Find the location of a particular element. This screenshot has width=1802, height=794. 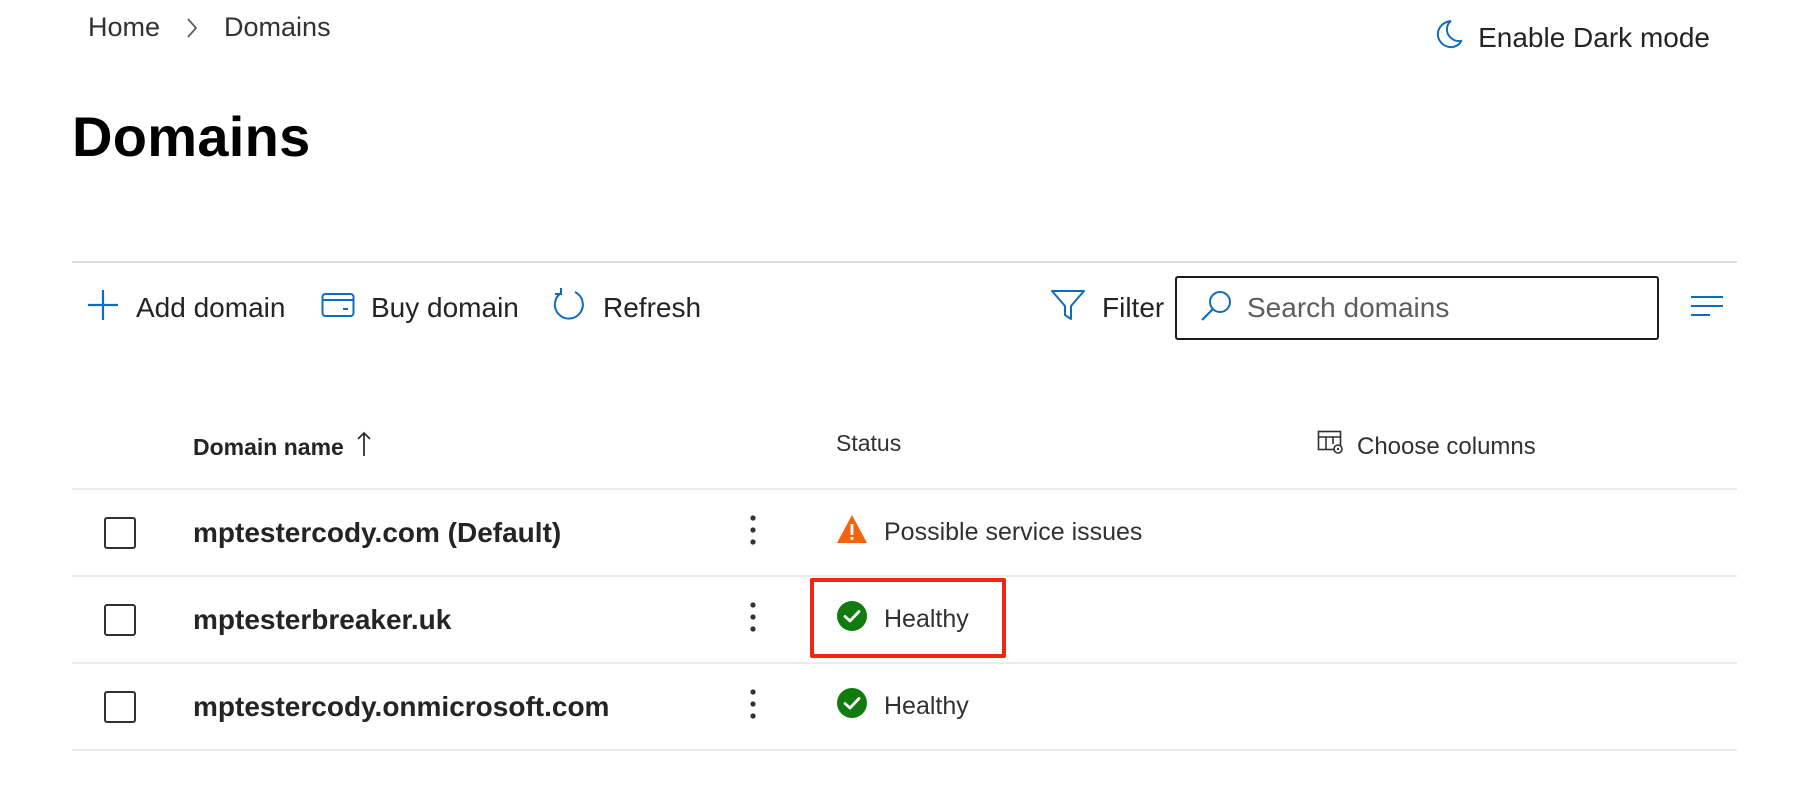

search-icon is located at coordinates (1223, 308).